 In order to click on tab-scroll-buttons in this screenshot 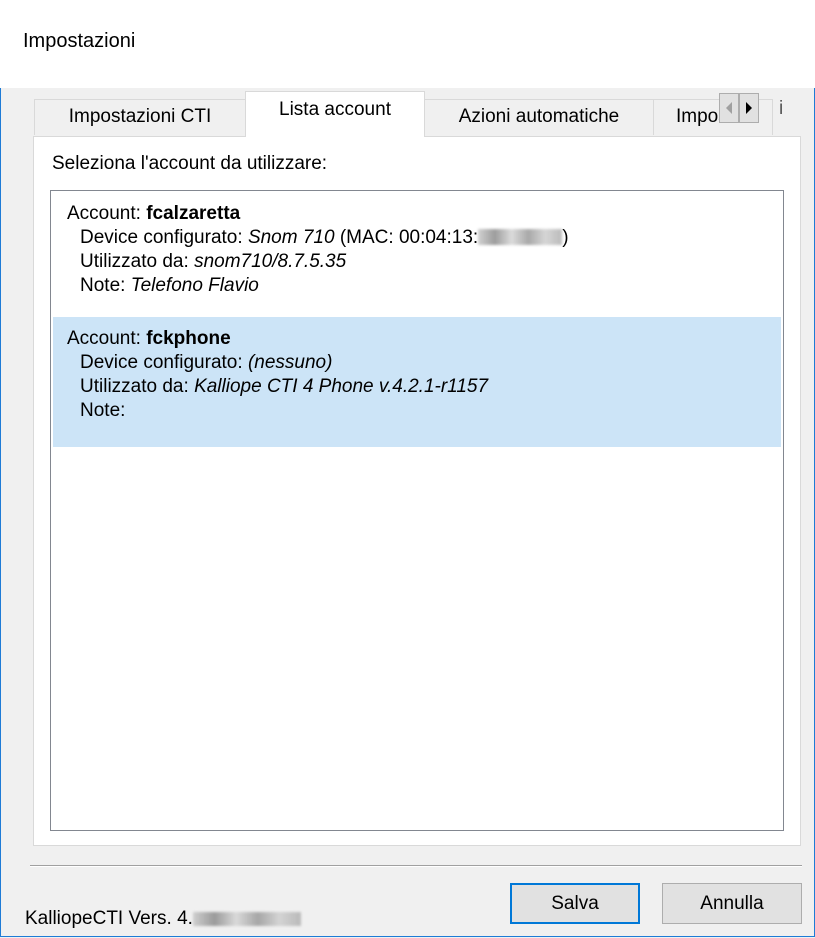, I will do `click(739, 108)`.